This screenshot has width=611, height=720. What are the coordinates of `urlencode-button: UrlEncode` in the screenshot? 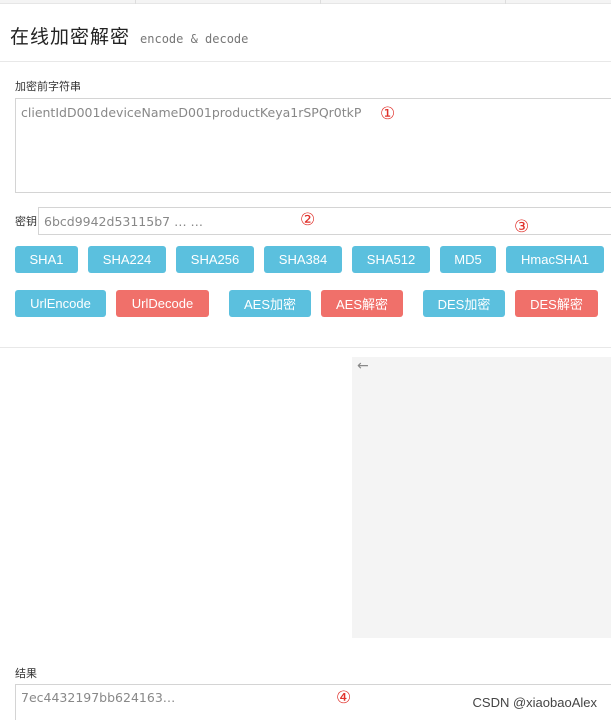 It's located at (60, 303).